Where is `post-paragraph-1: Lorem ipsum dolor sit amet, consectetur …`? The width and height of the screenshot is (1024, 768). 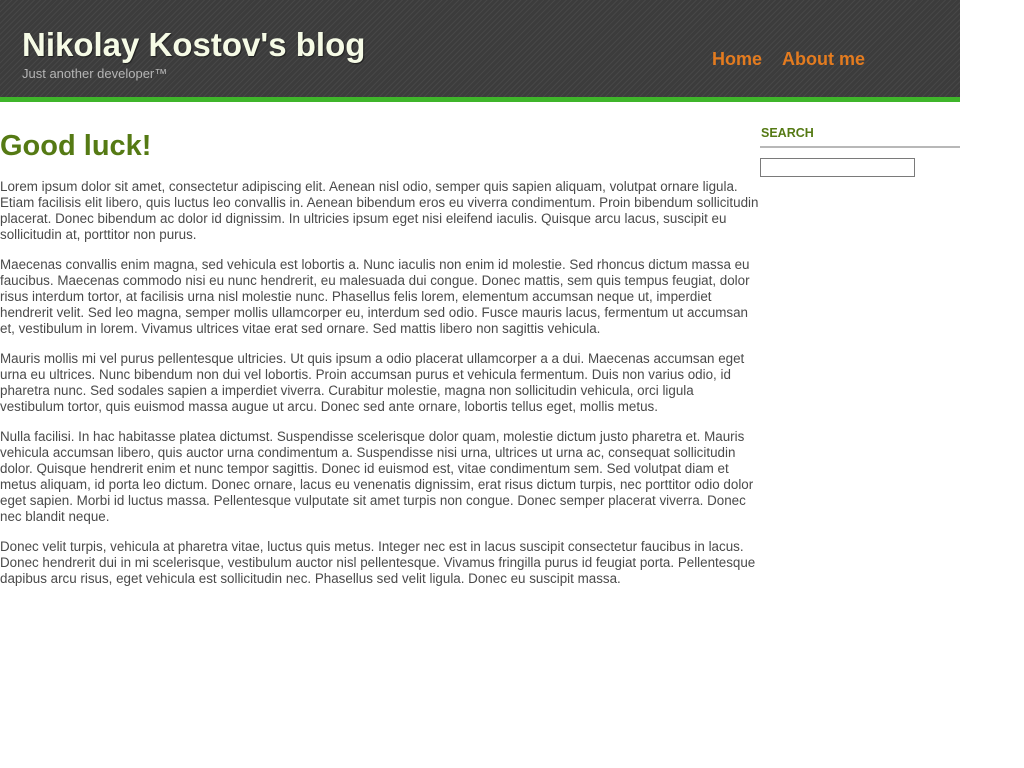
post-paragraph-1: Lorem ipsum dolor sit amet, consectetur … is located at coordinates (379, 210).